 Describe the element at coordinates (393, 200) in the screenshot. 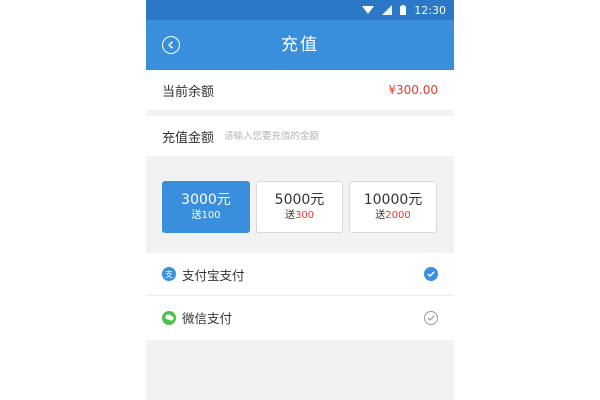

I see `option-amount: 10000元` at that location.